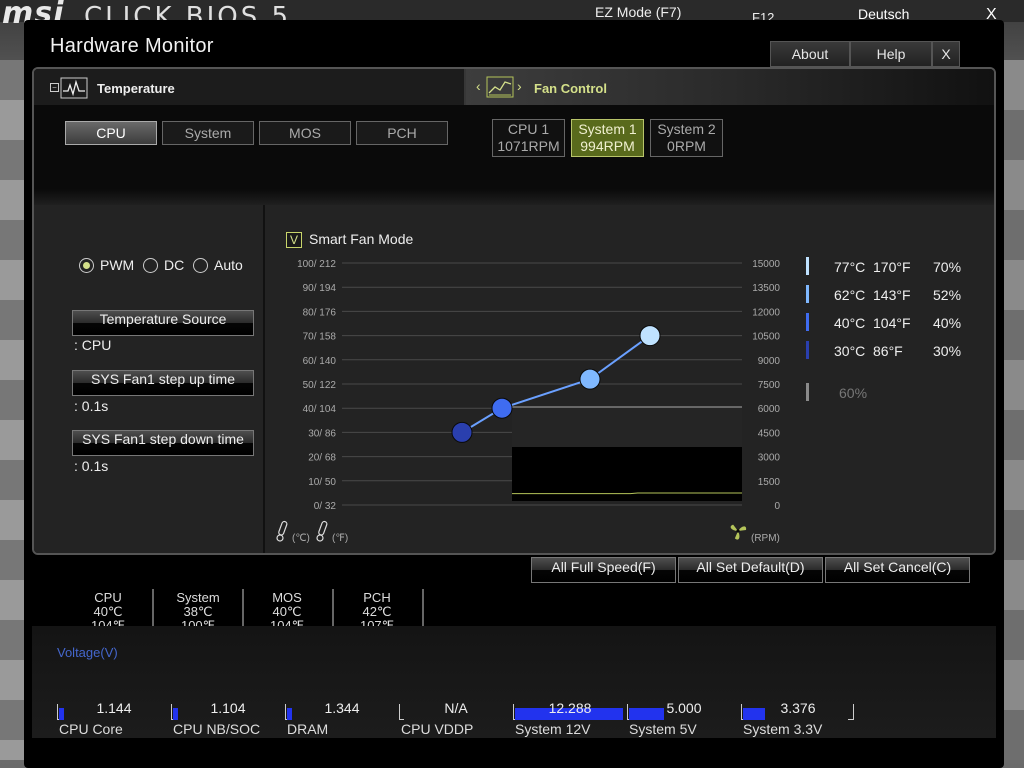  I want to click on voltage-label: DRAM, so click(308, 729).